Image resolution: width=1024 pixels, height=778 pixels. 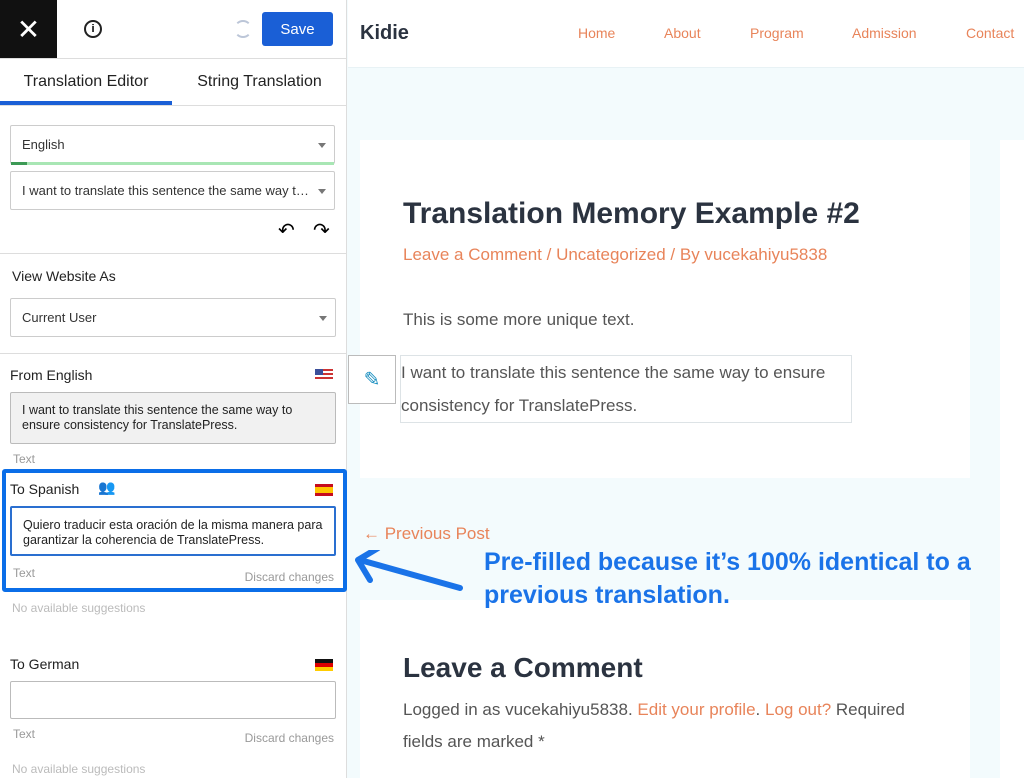 I want to click on redo-icon: ↷, so click(x=321, y=230).